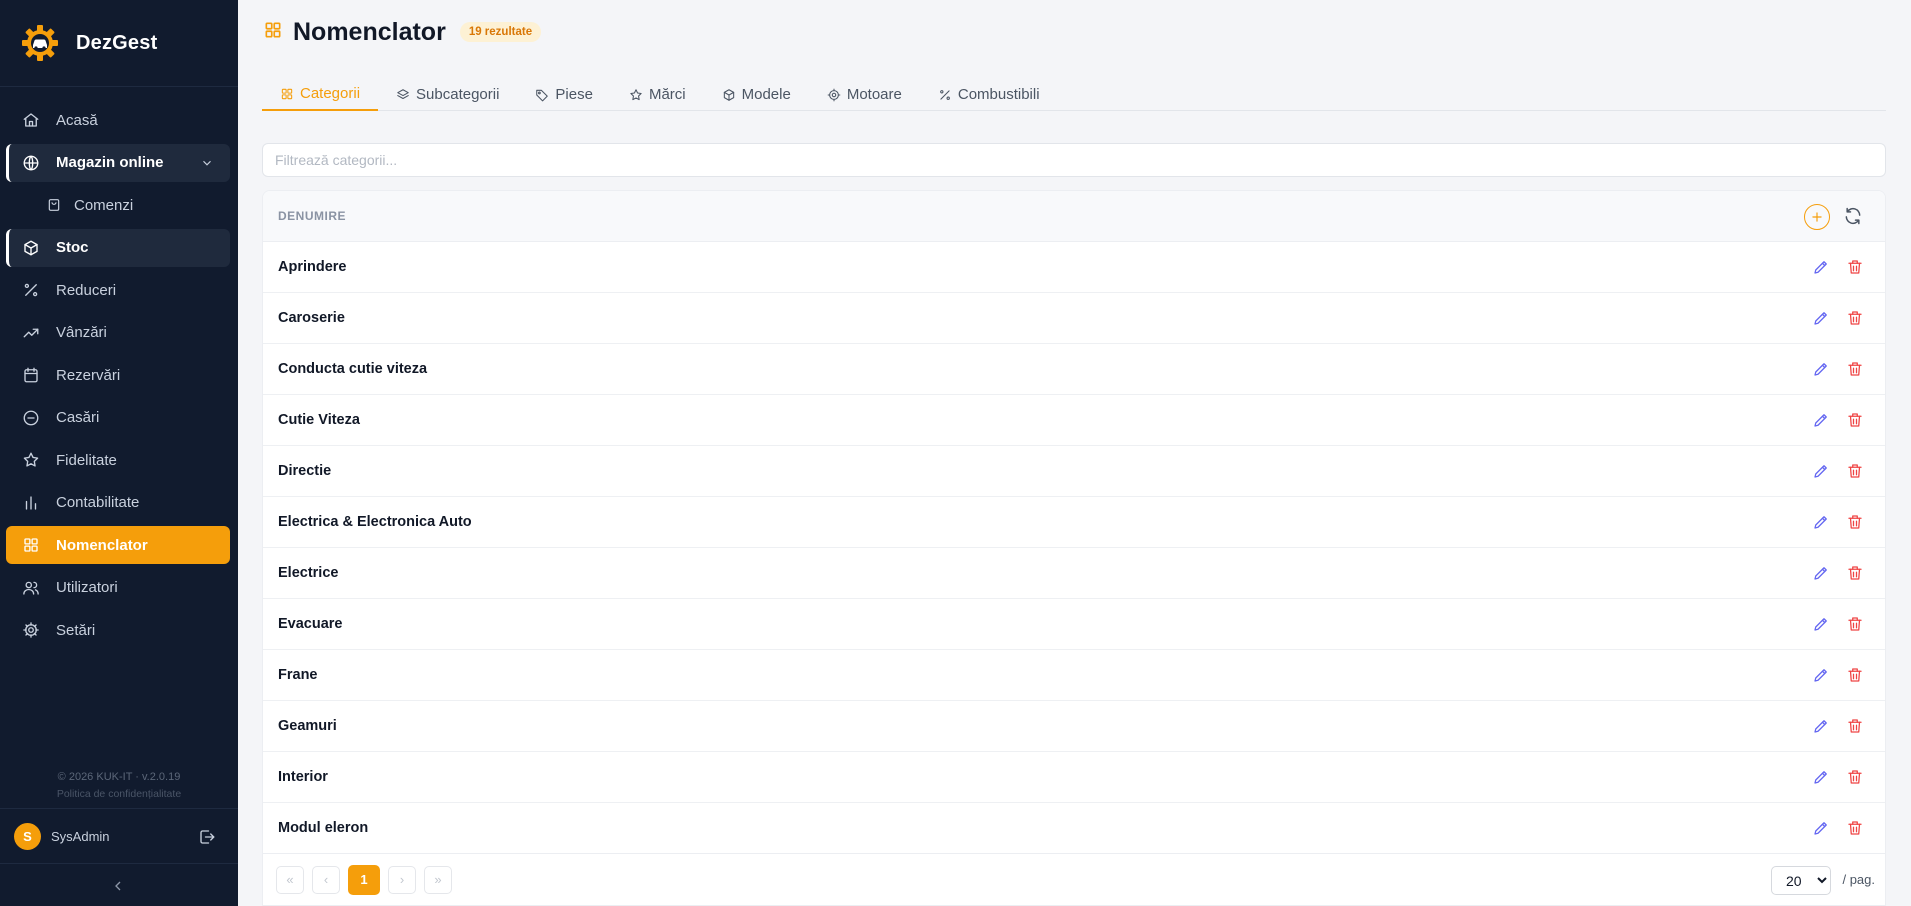 The width and height of the screenshot is (1911, 906). What do you see at coordinates (207, 163) in the screenshot?
I see `chevron-down-icon` at bounding box center [207, 163].